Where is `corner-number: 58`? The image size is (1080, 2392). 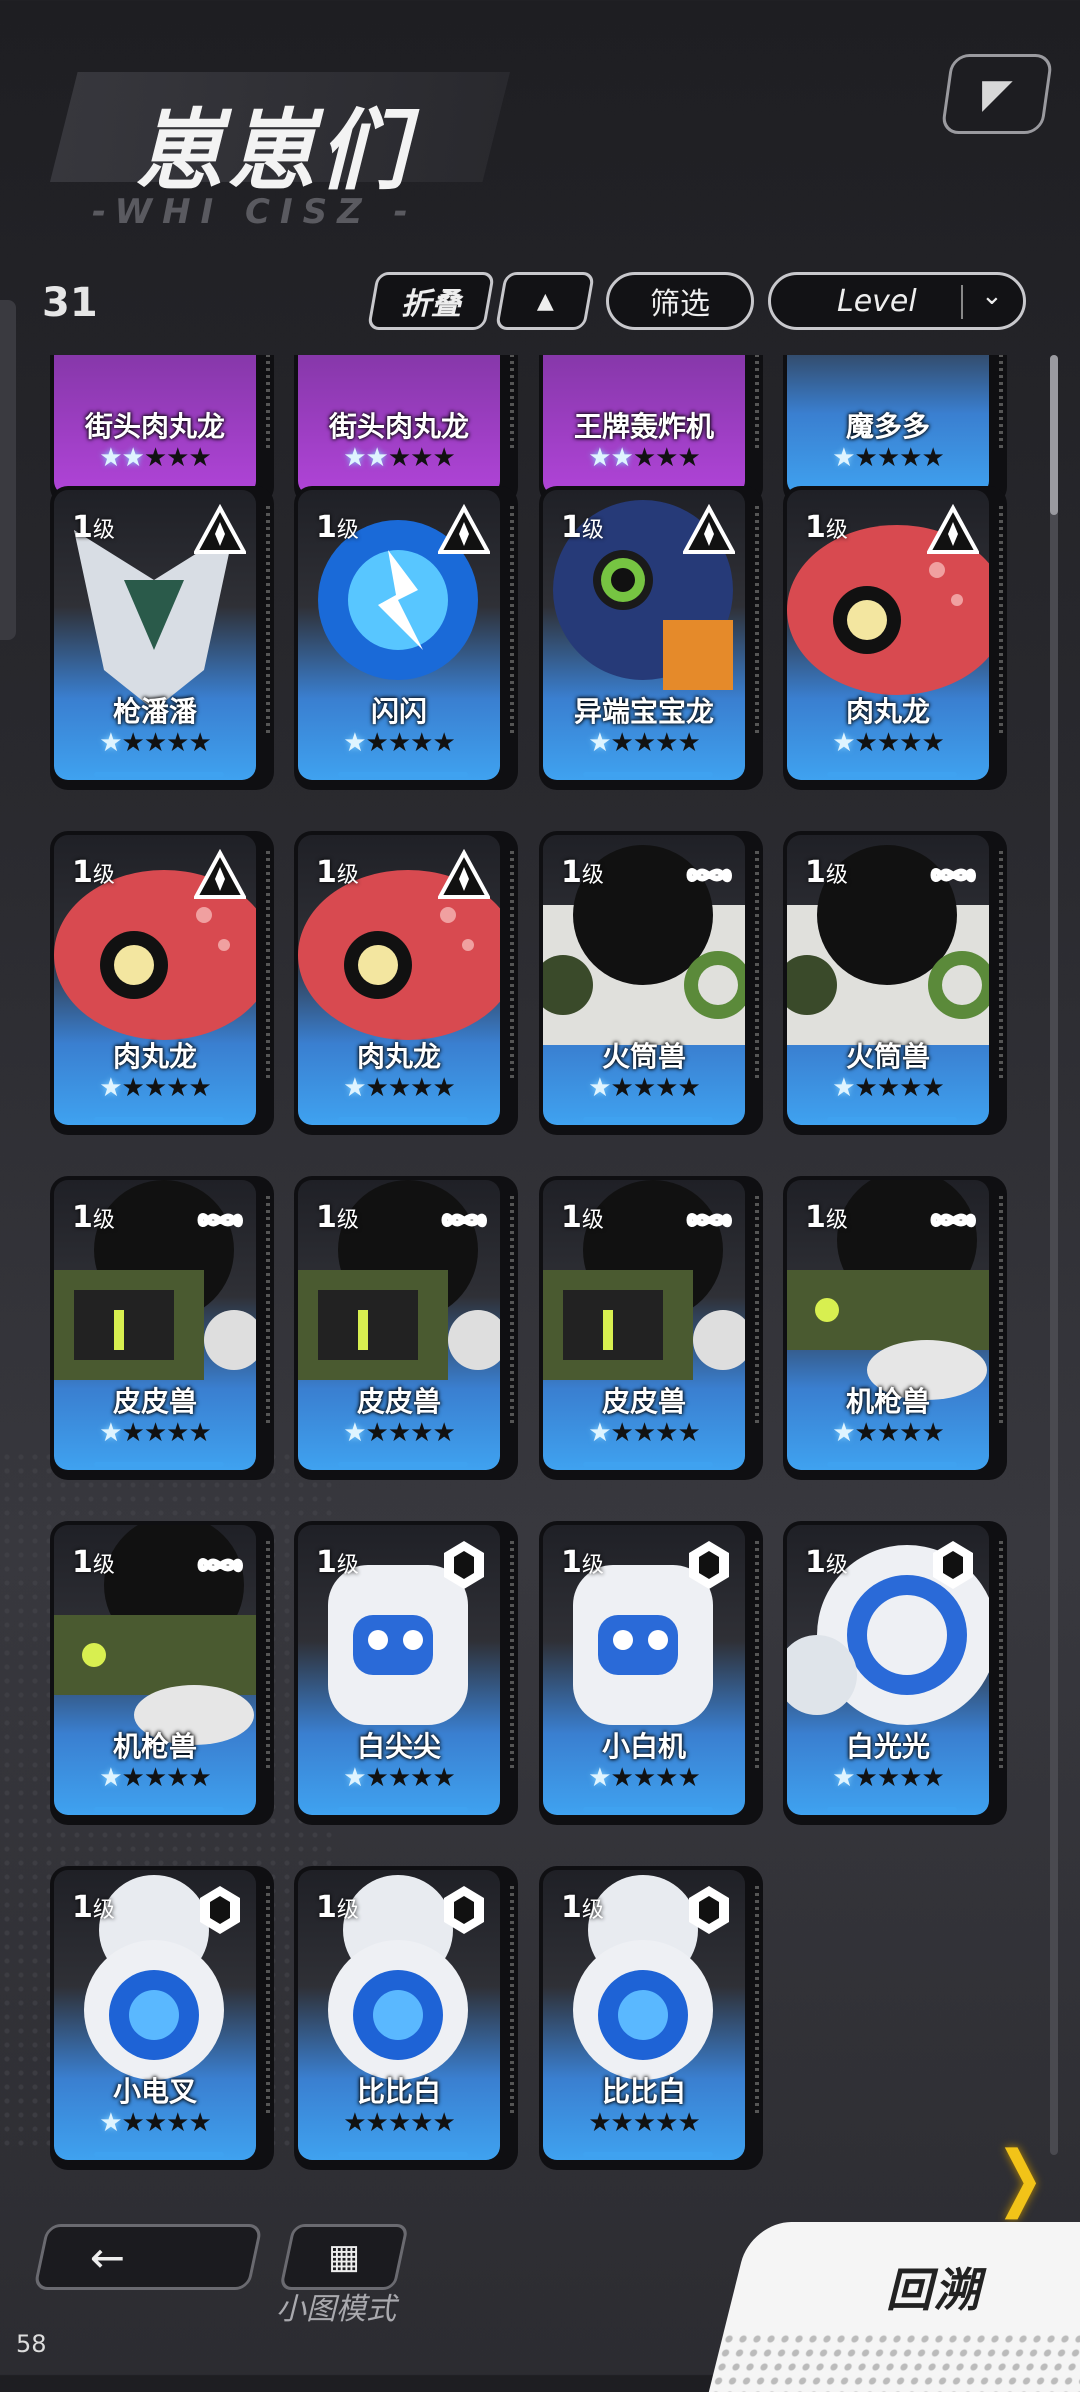 corner-number: 58 is located at coordinates (31, 2344).